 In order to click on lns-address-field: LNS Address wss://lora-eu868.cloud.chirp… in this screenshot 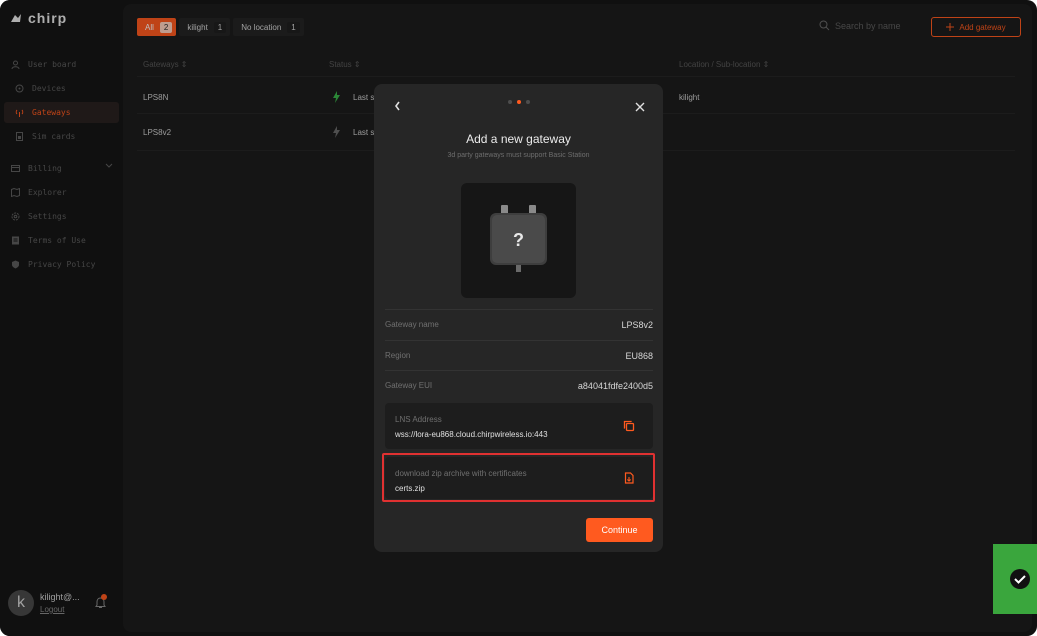, I will do `click(519, 426)`.